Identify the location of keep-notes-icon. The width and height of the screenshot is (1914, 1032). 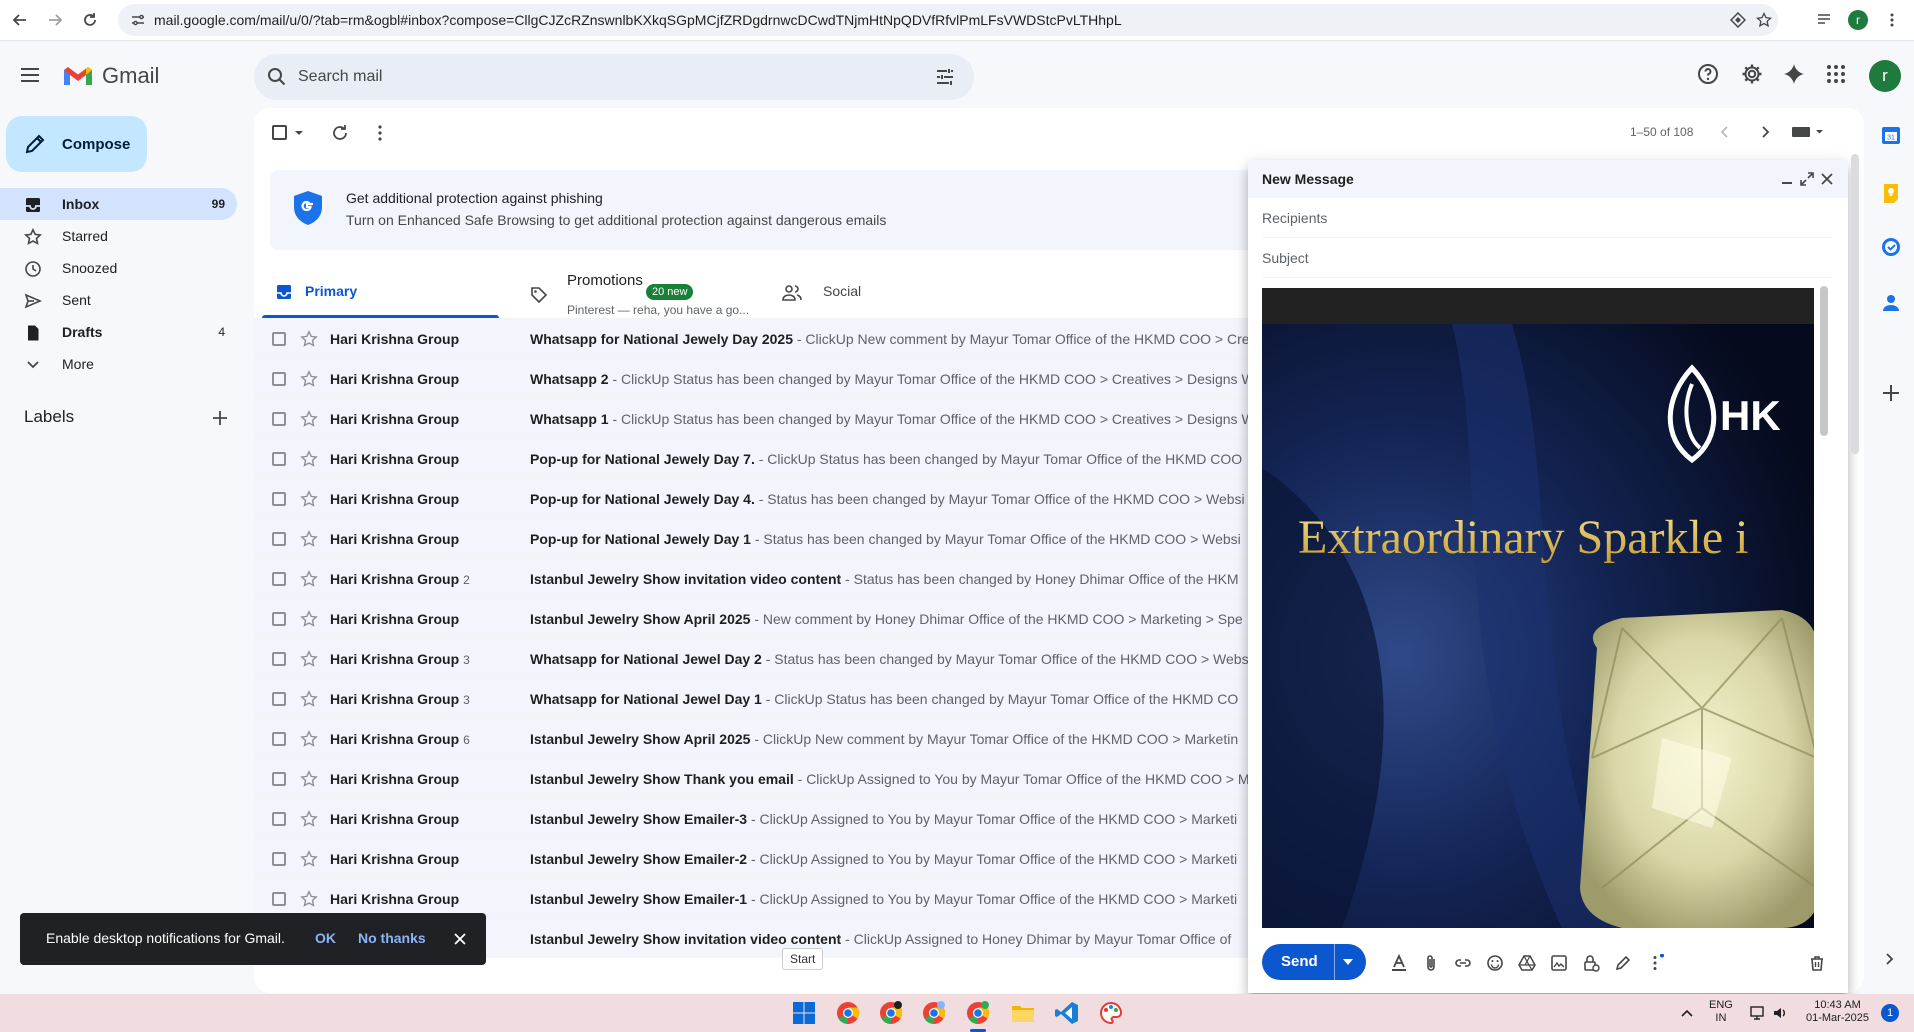
(1891, 193).